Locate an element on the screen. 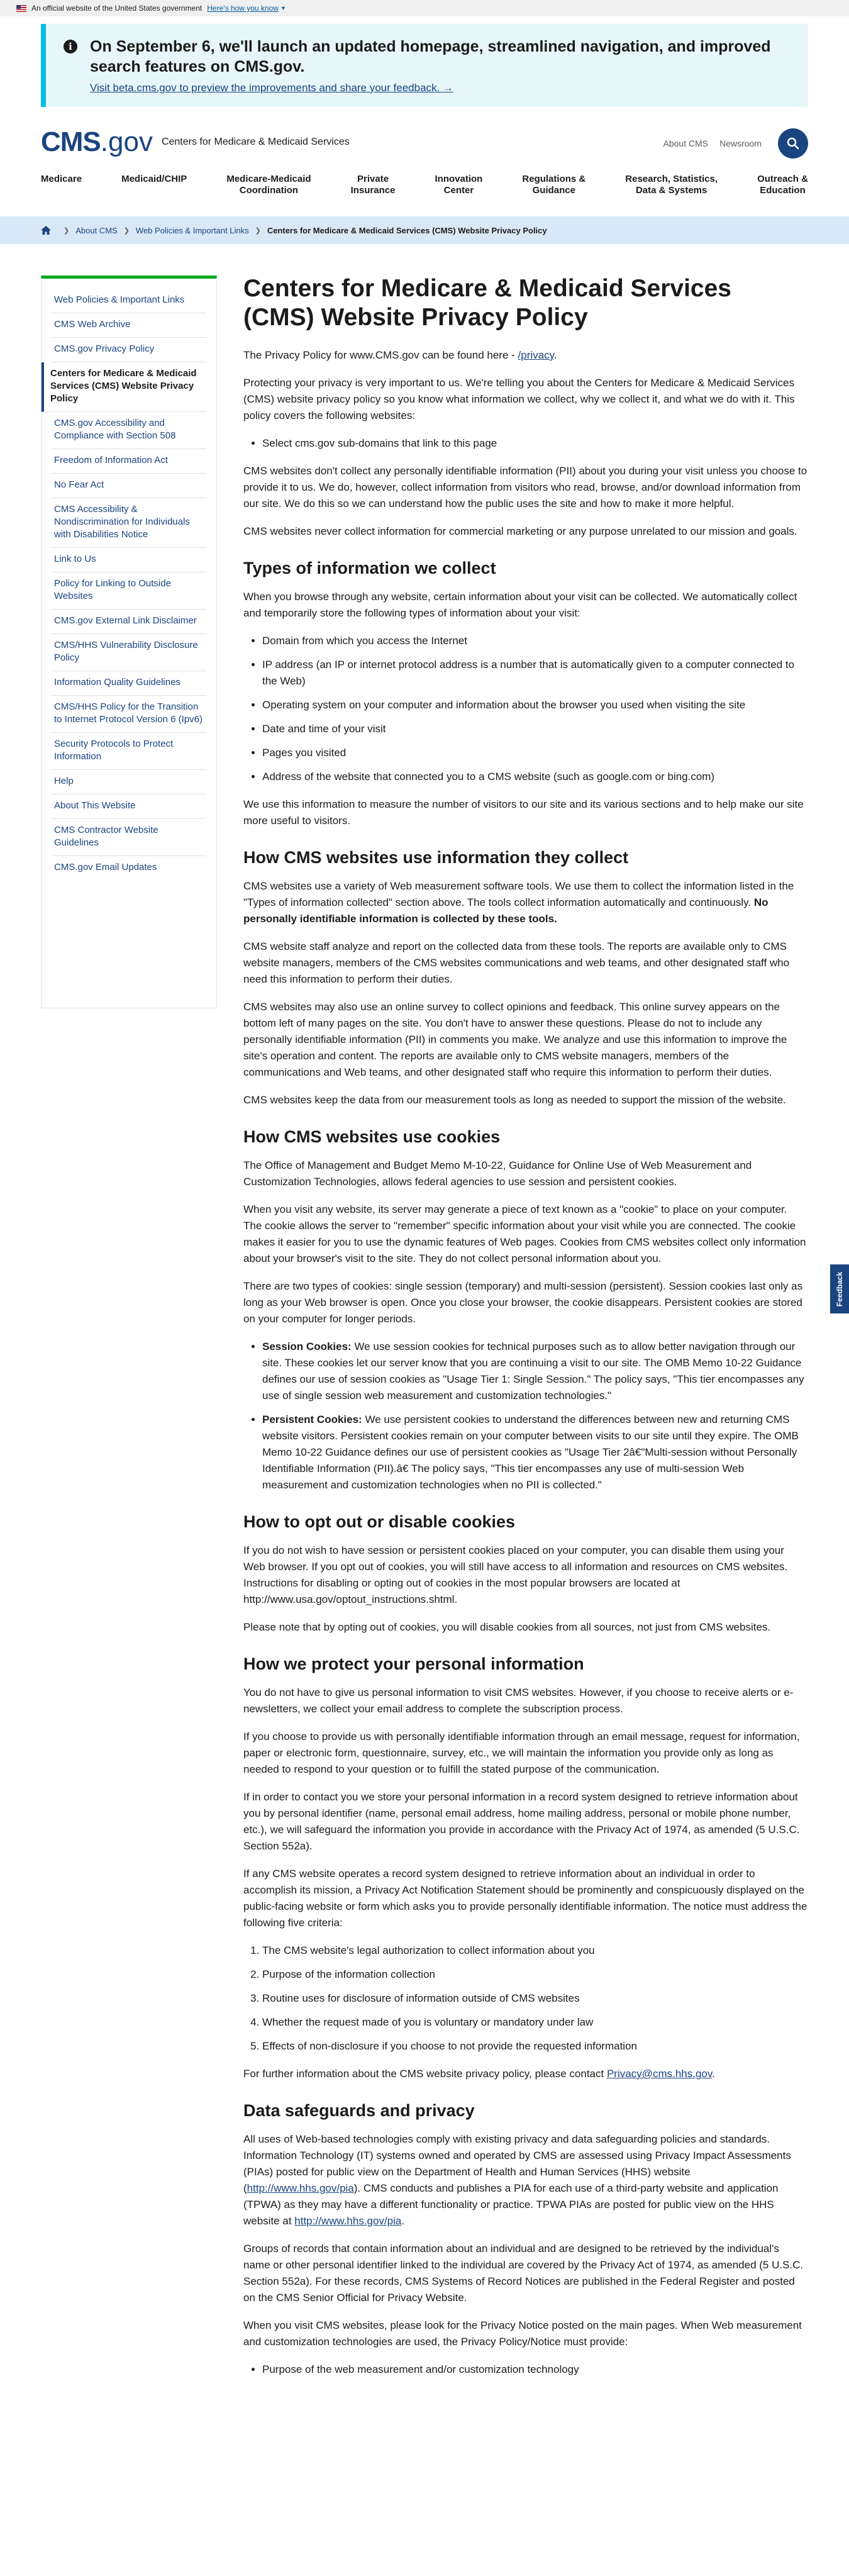  sidebar-item-help: Help is located at coordinates (129, 782).